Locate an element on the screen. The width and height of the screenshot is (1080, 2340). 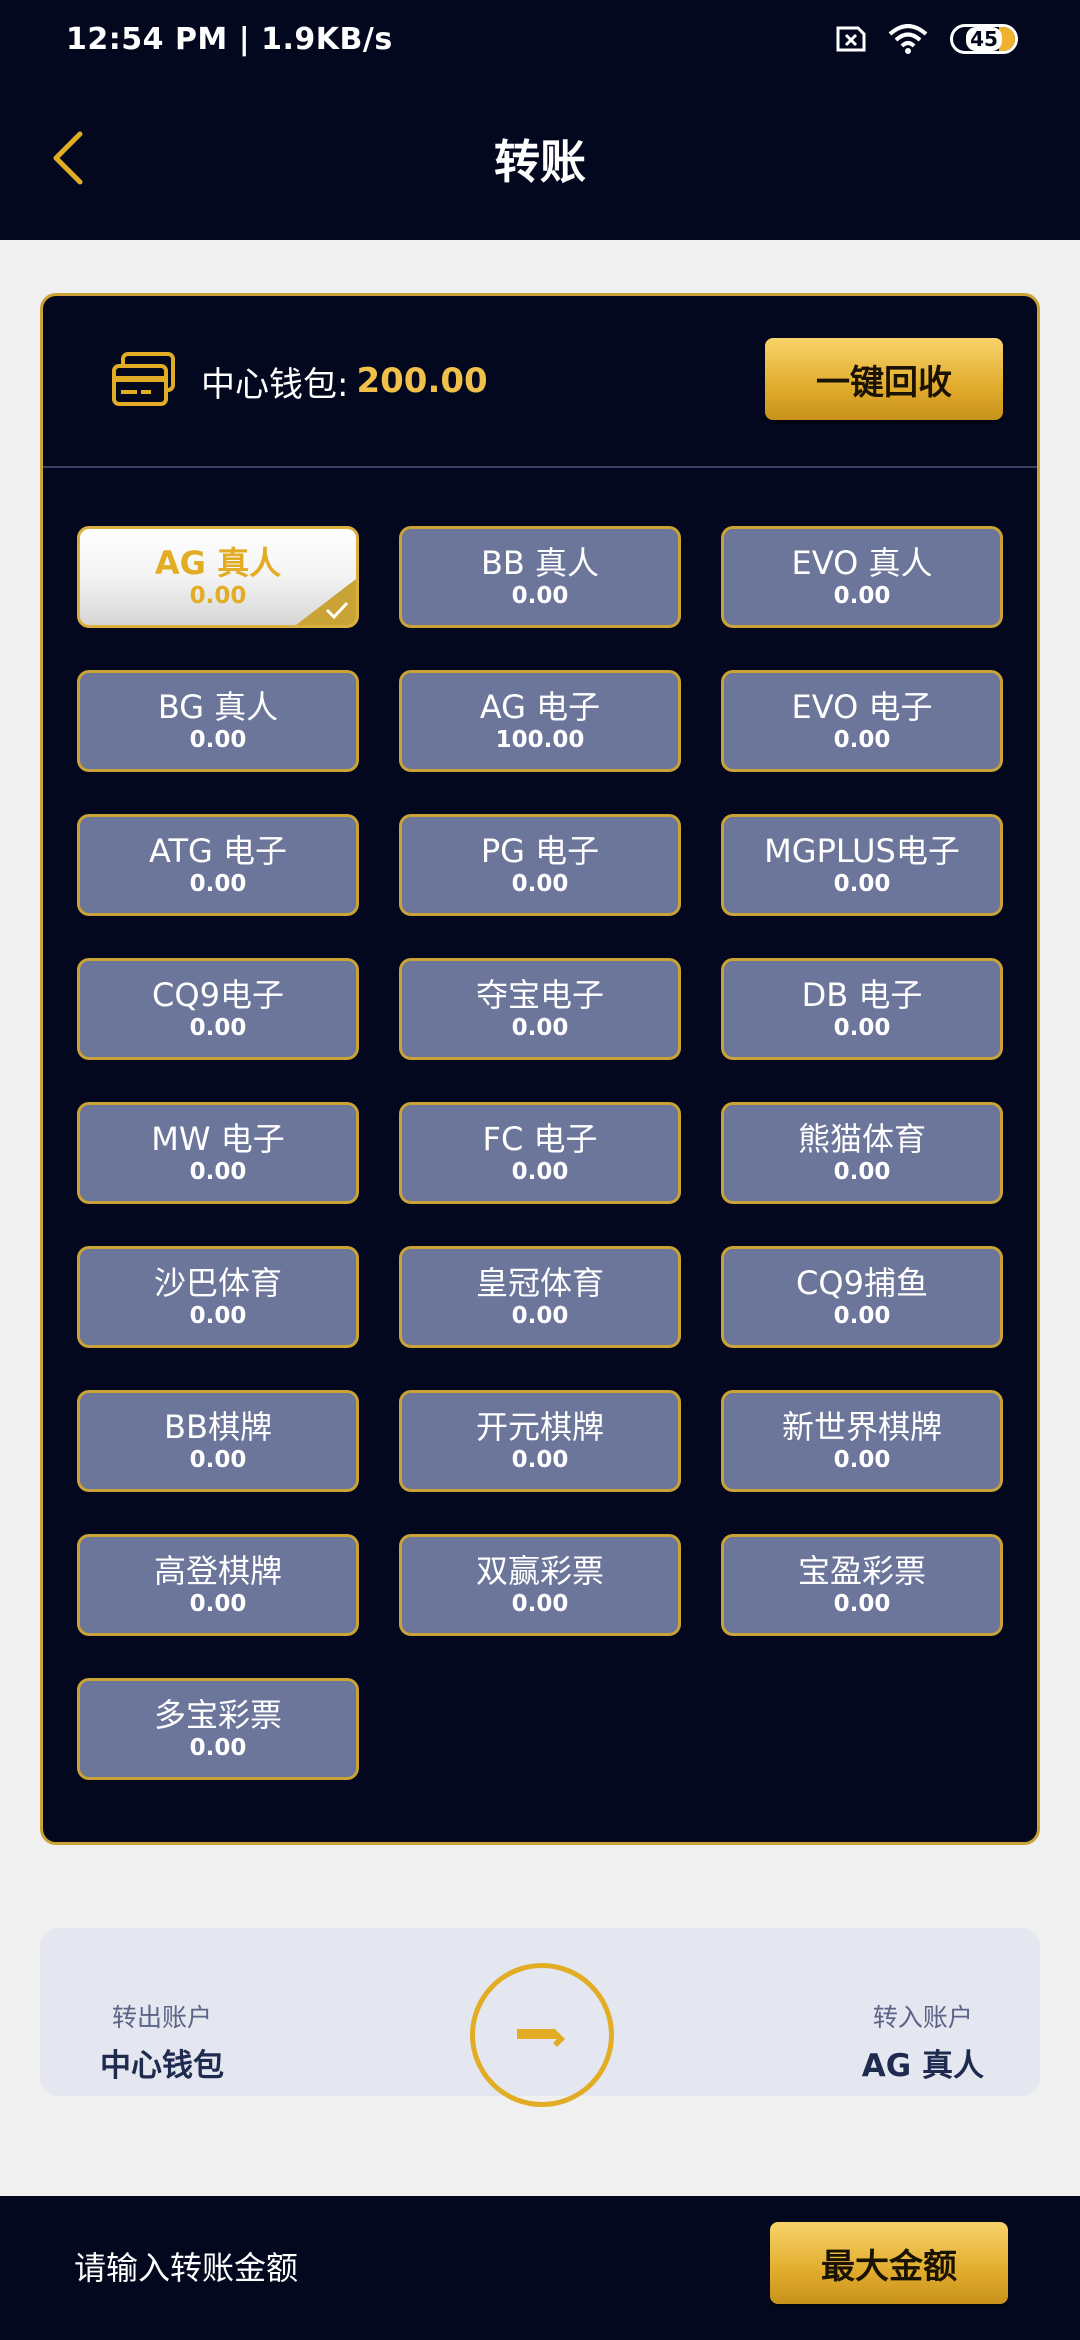
platform-tile: 沙巴体育 0.00 is located at coordinates (218, 1297).